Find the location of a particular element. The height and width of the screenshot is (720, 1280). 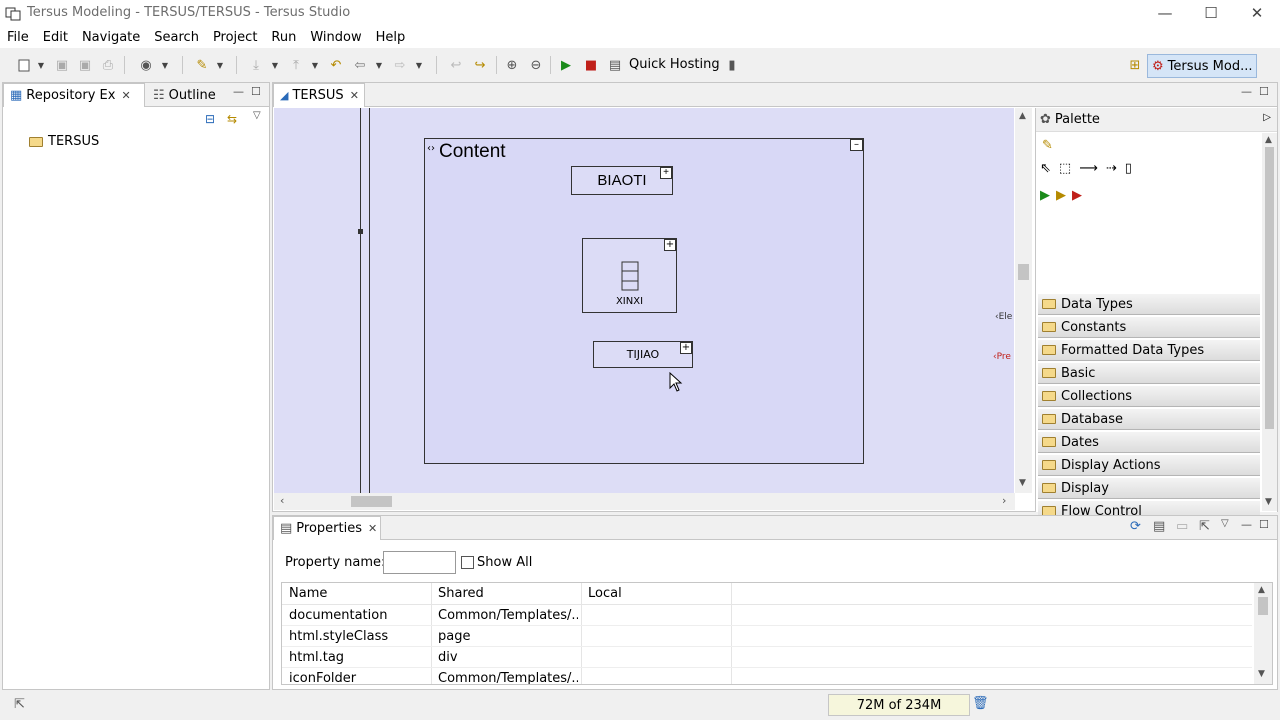

back-icon: ⇦ is located at coordinates (360, 65).